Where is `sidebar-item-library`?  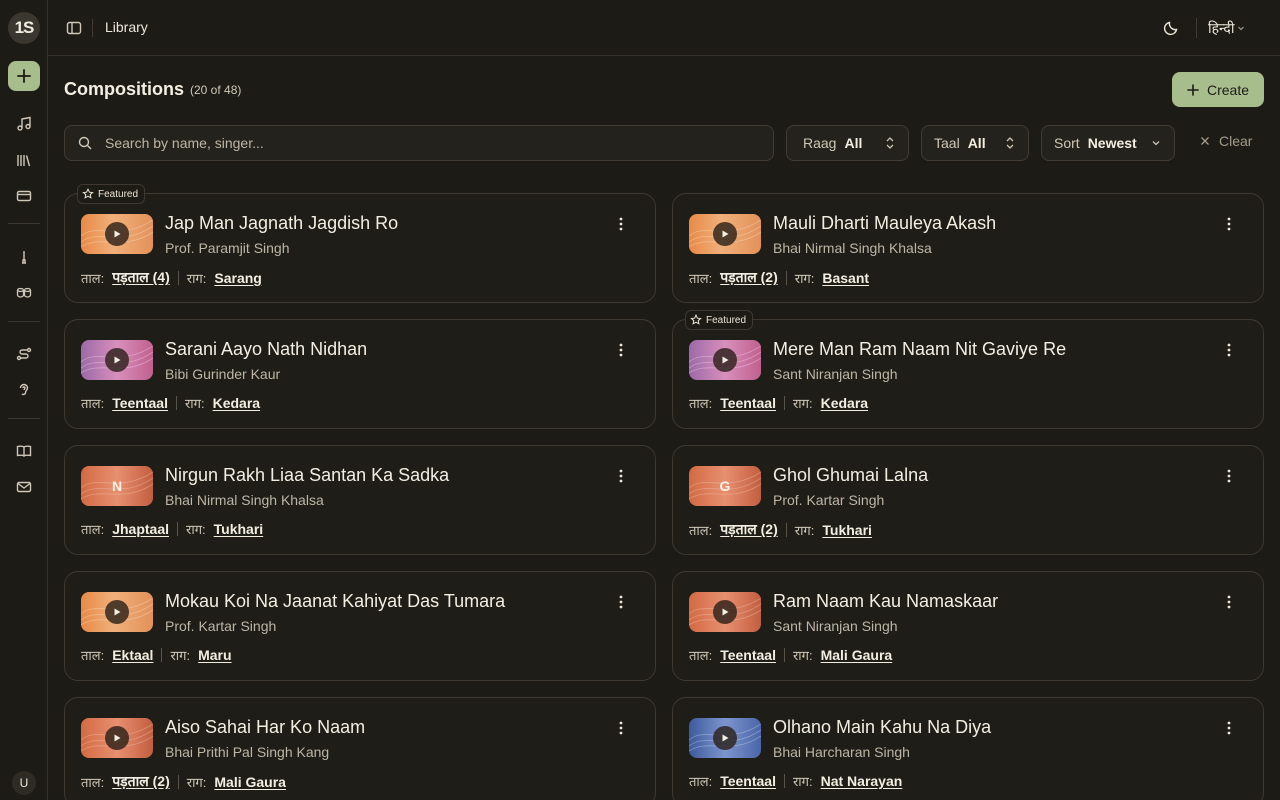 sidebar-item-library is located at coordinates (24, 160).